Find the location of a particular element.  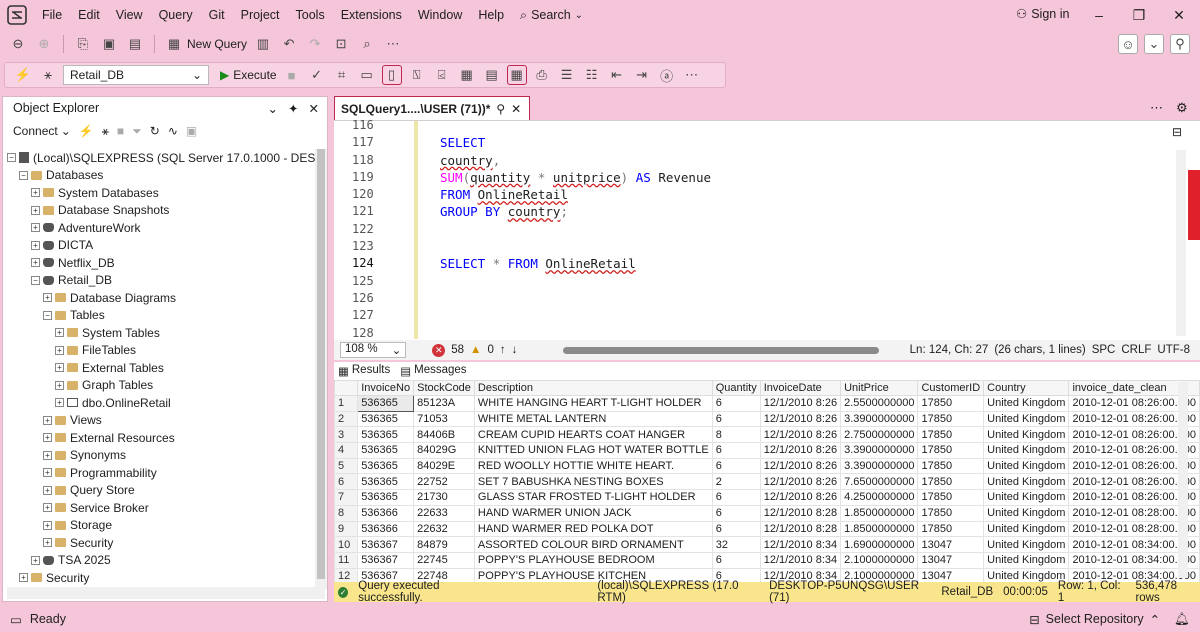

tree-node: + Synonyms is located at coordinates (161, 456).